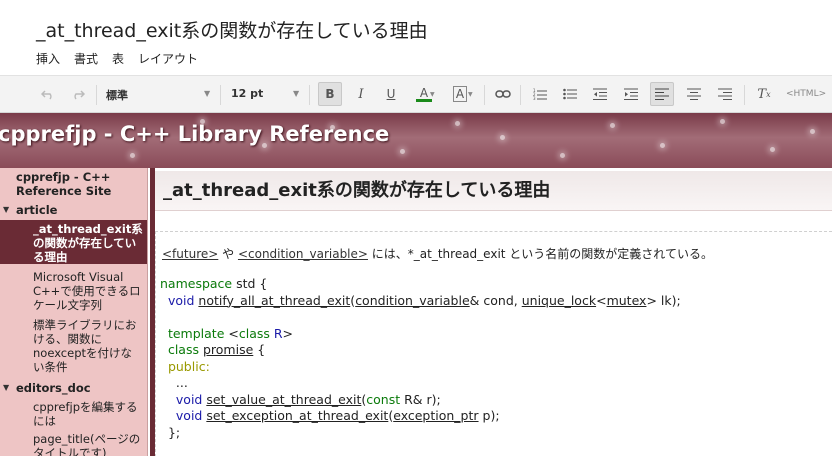  I want to click on menu-table: 表, so click(118, 58).